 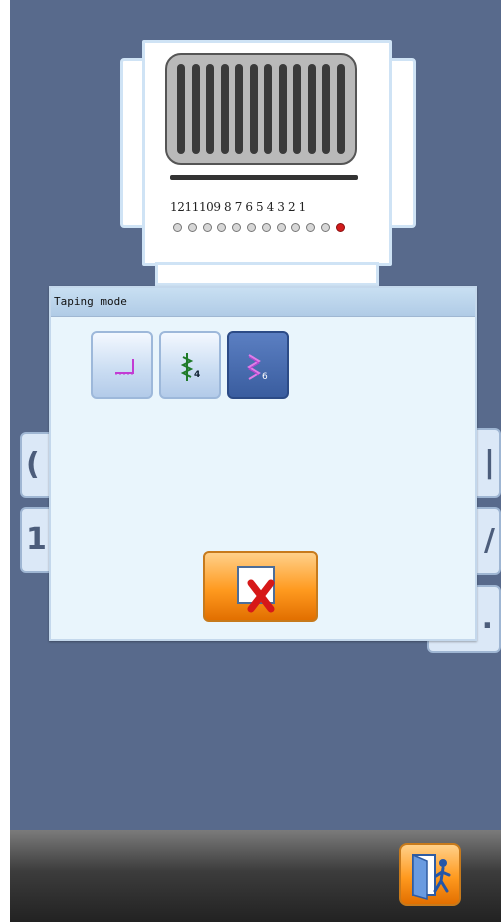 I want to click on machine-base, so click(x=267, y=274).